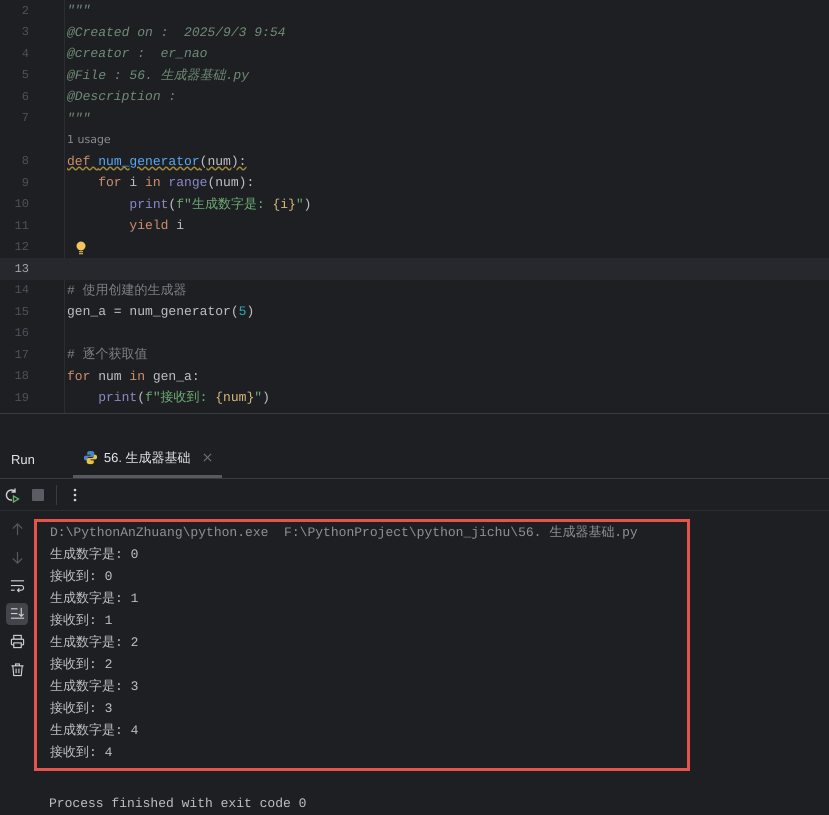 The width and height of the screenshot is (829, 815). Describe the element at coordinates (121, 97) in the screenshot. I see `code-line: @Description :` at that location.